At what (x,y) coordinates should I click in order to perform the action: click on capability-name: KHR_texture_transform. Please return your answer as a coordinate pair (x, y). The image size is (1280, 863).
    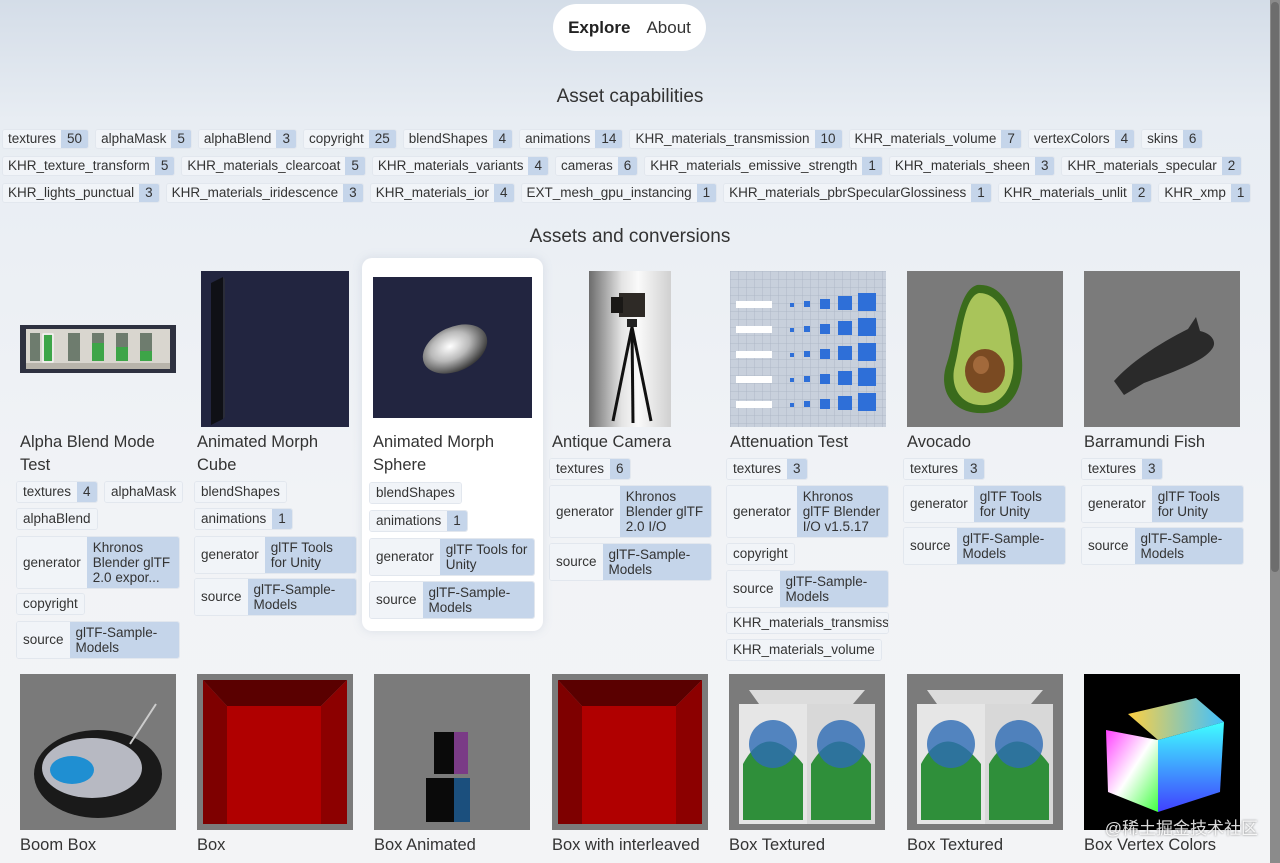
    Looking at the image, I should click on (79, 166).